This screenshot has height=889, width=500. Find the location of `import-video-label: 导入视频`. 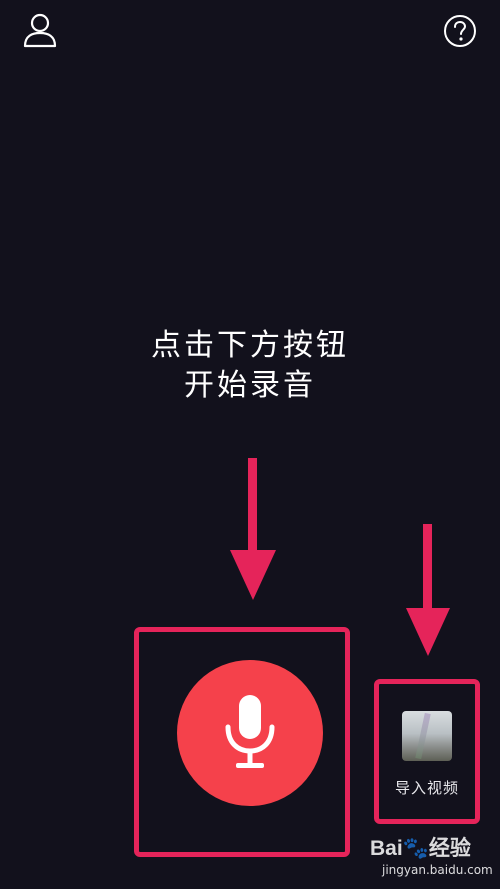

import-video-label: 导入视频 is located at coordinates (426, 788).